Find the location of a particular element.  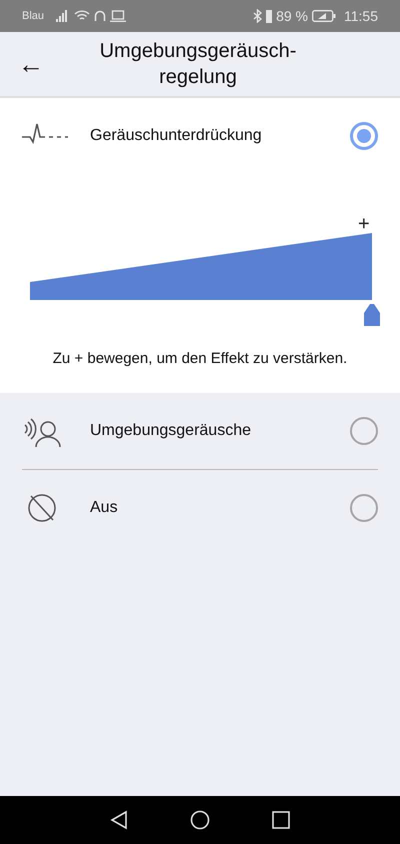

battery-icon is located at coordinates (324, 16).